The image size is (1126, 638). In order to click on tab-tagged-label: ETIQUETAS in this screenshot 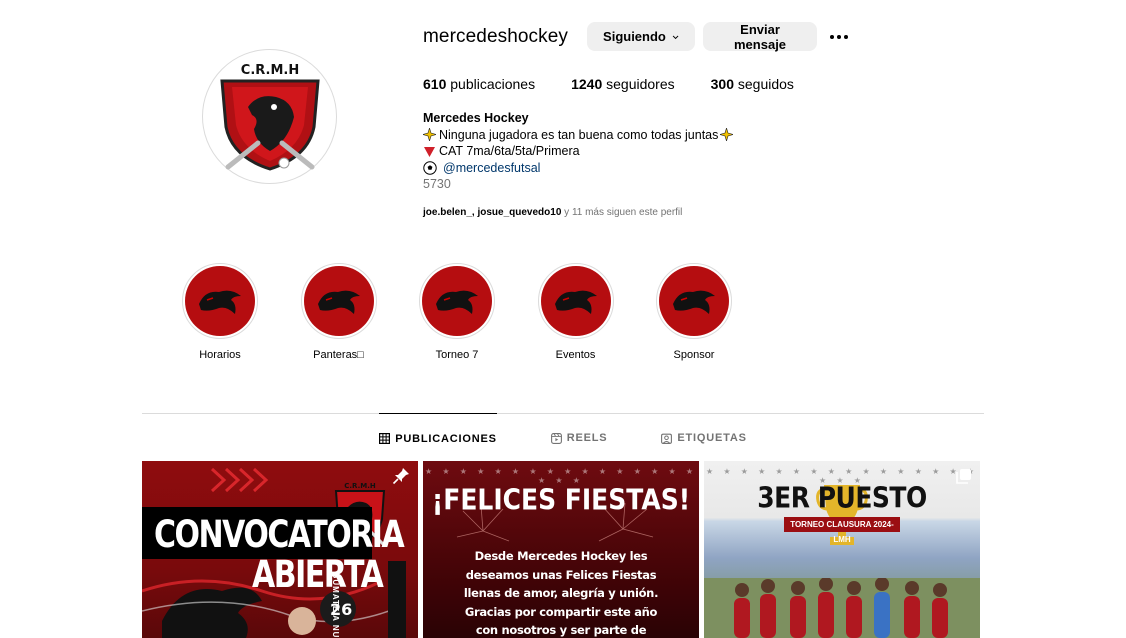, I will do `click(712, 438)`.